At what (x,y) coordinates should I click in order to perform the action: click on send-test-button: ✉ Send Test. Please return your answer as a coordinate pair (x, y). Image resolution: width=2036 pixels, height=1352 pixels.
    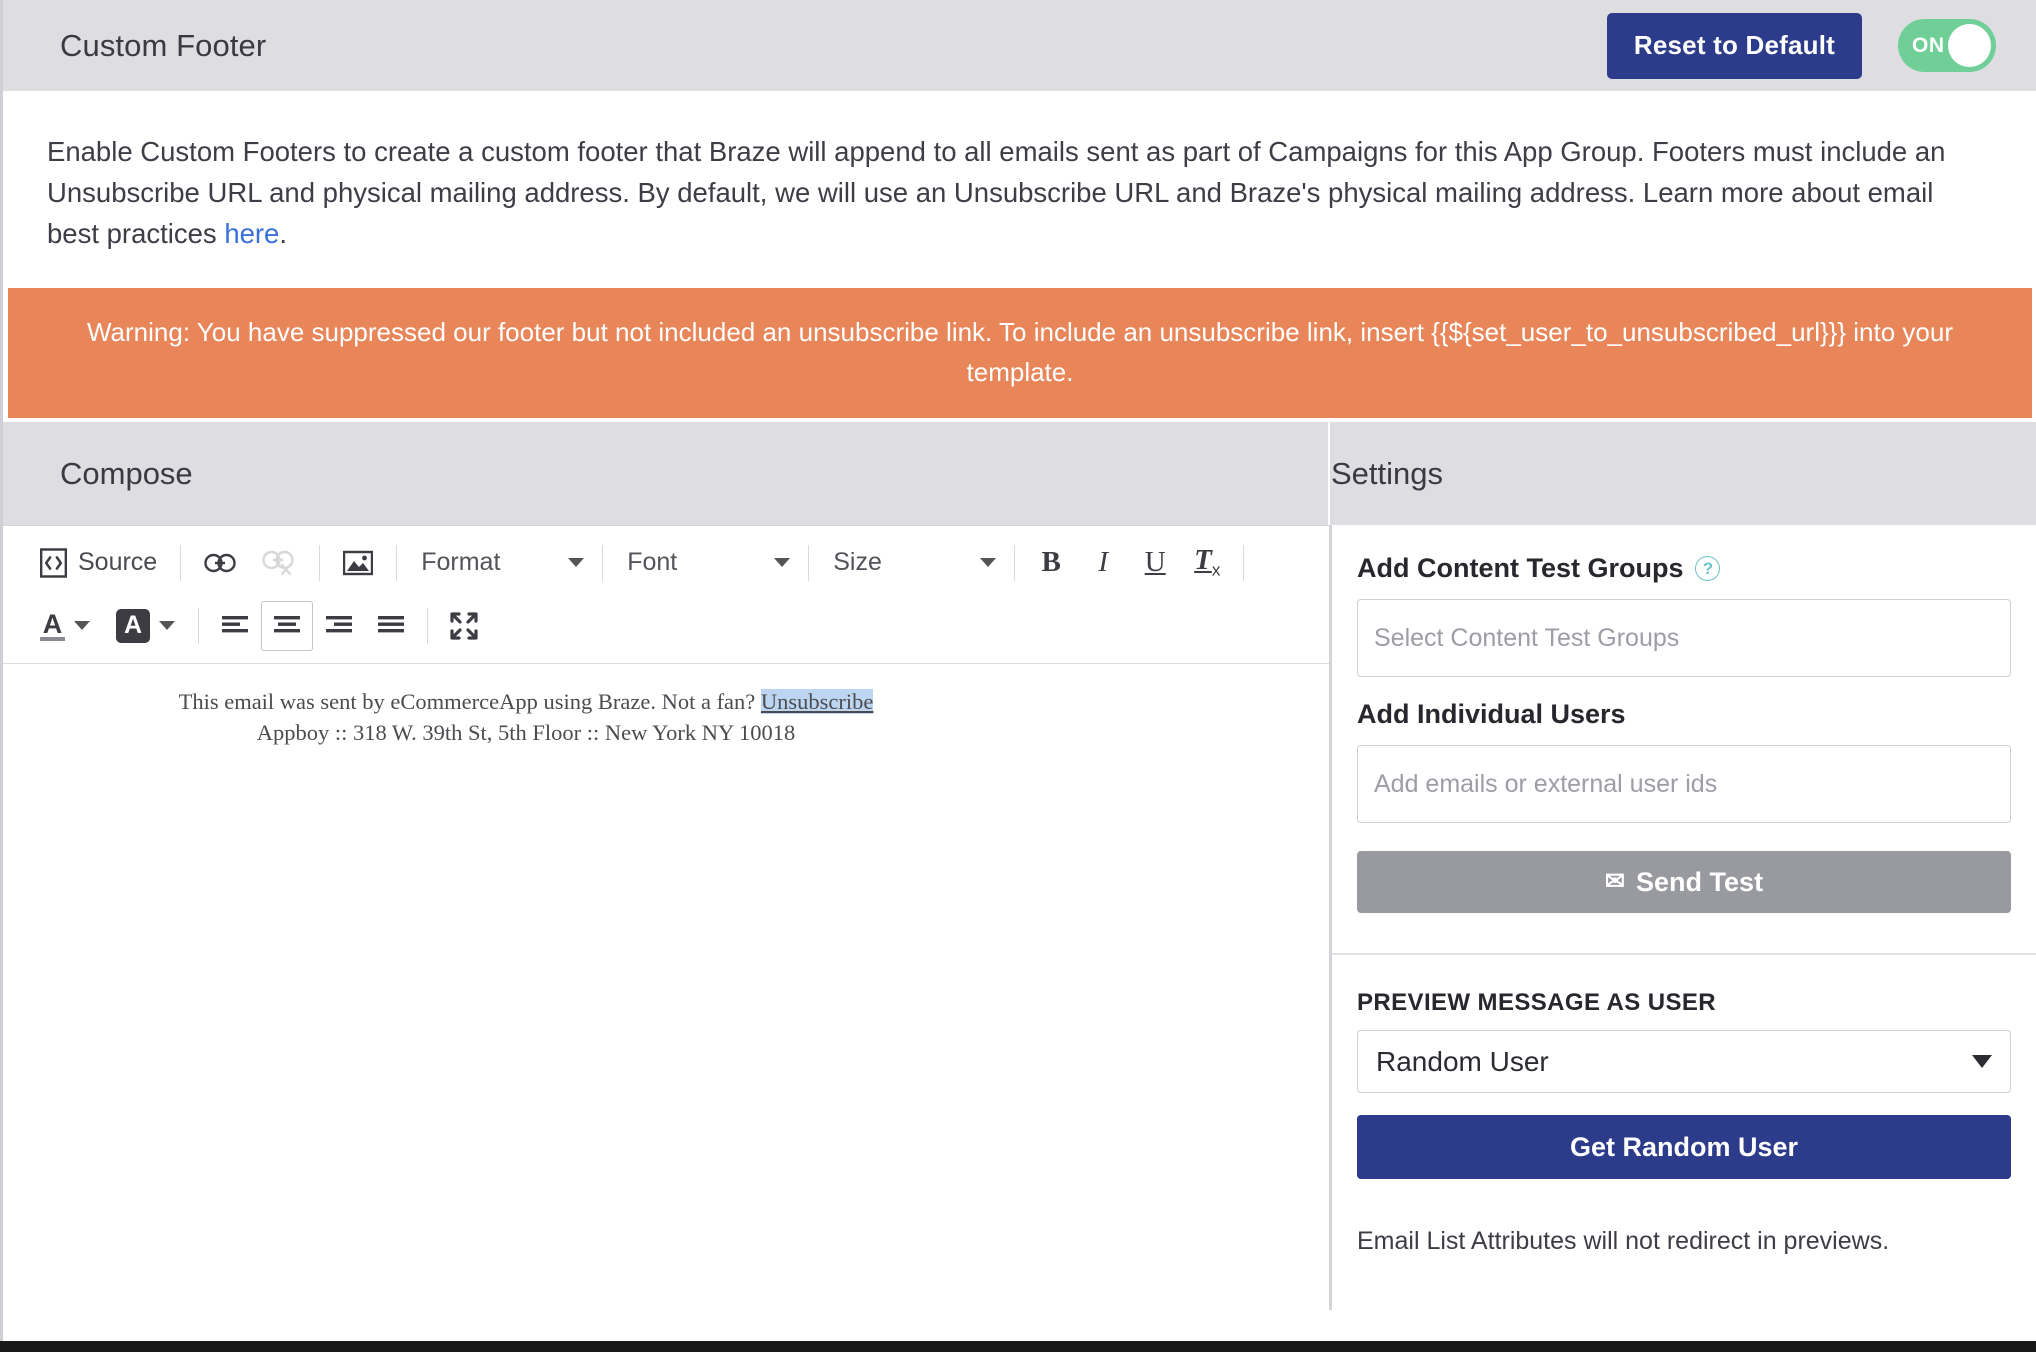
    Looking at the image, I should click on (1684, 882).